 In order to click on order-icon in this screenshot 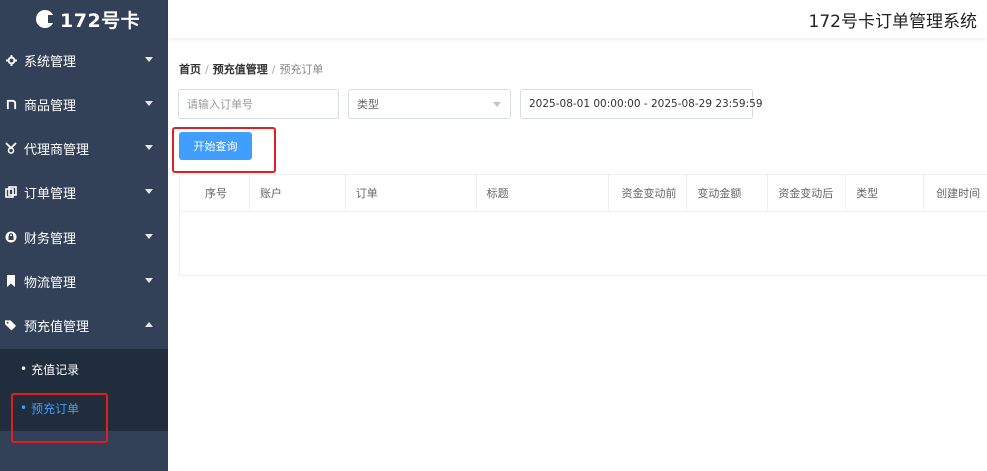, I will do `click(11, 192)`.